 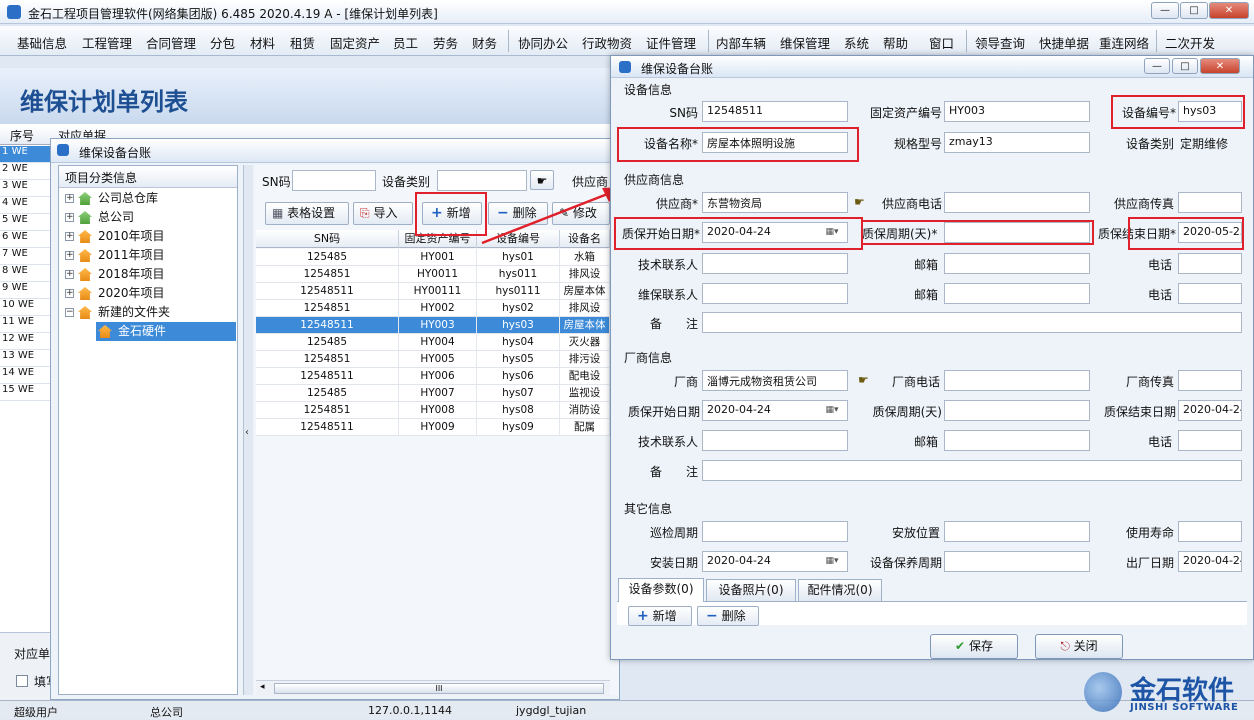 I want to click on collapse-icon: −, so click(x=69, y=312).